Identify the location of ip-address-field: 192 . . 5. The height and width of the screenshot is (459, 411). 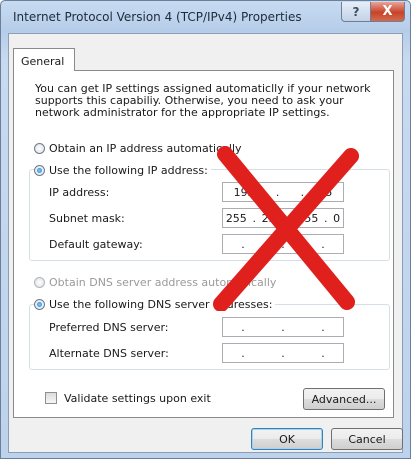
(283, 192).